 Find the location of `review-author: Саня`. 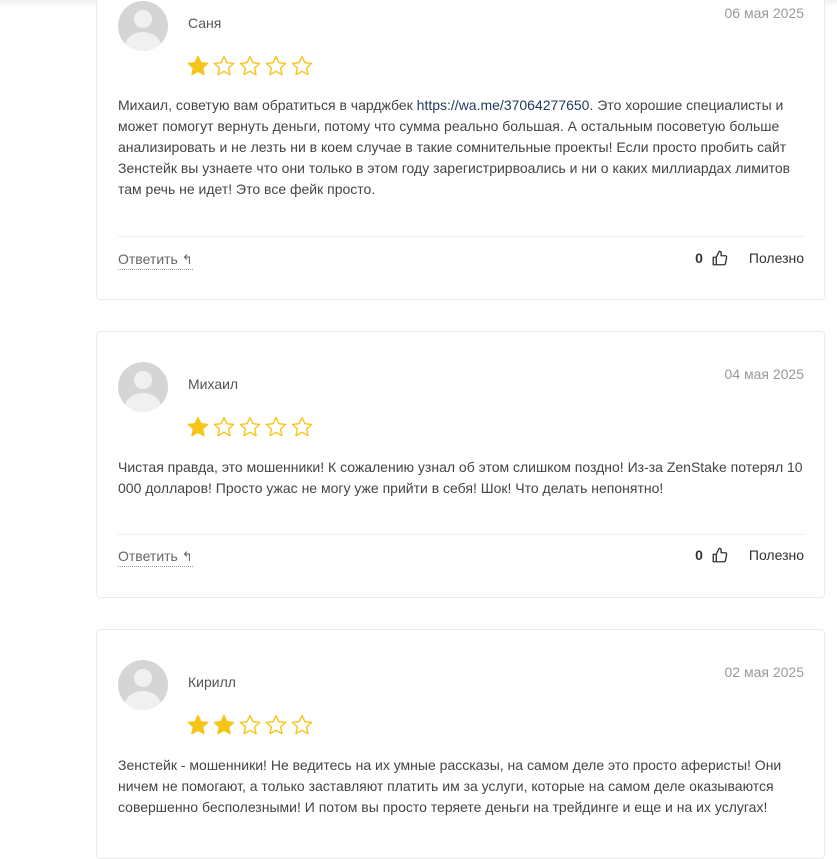

review-author: Саня is located at coordinates (205, 23).